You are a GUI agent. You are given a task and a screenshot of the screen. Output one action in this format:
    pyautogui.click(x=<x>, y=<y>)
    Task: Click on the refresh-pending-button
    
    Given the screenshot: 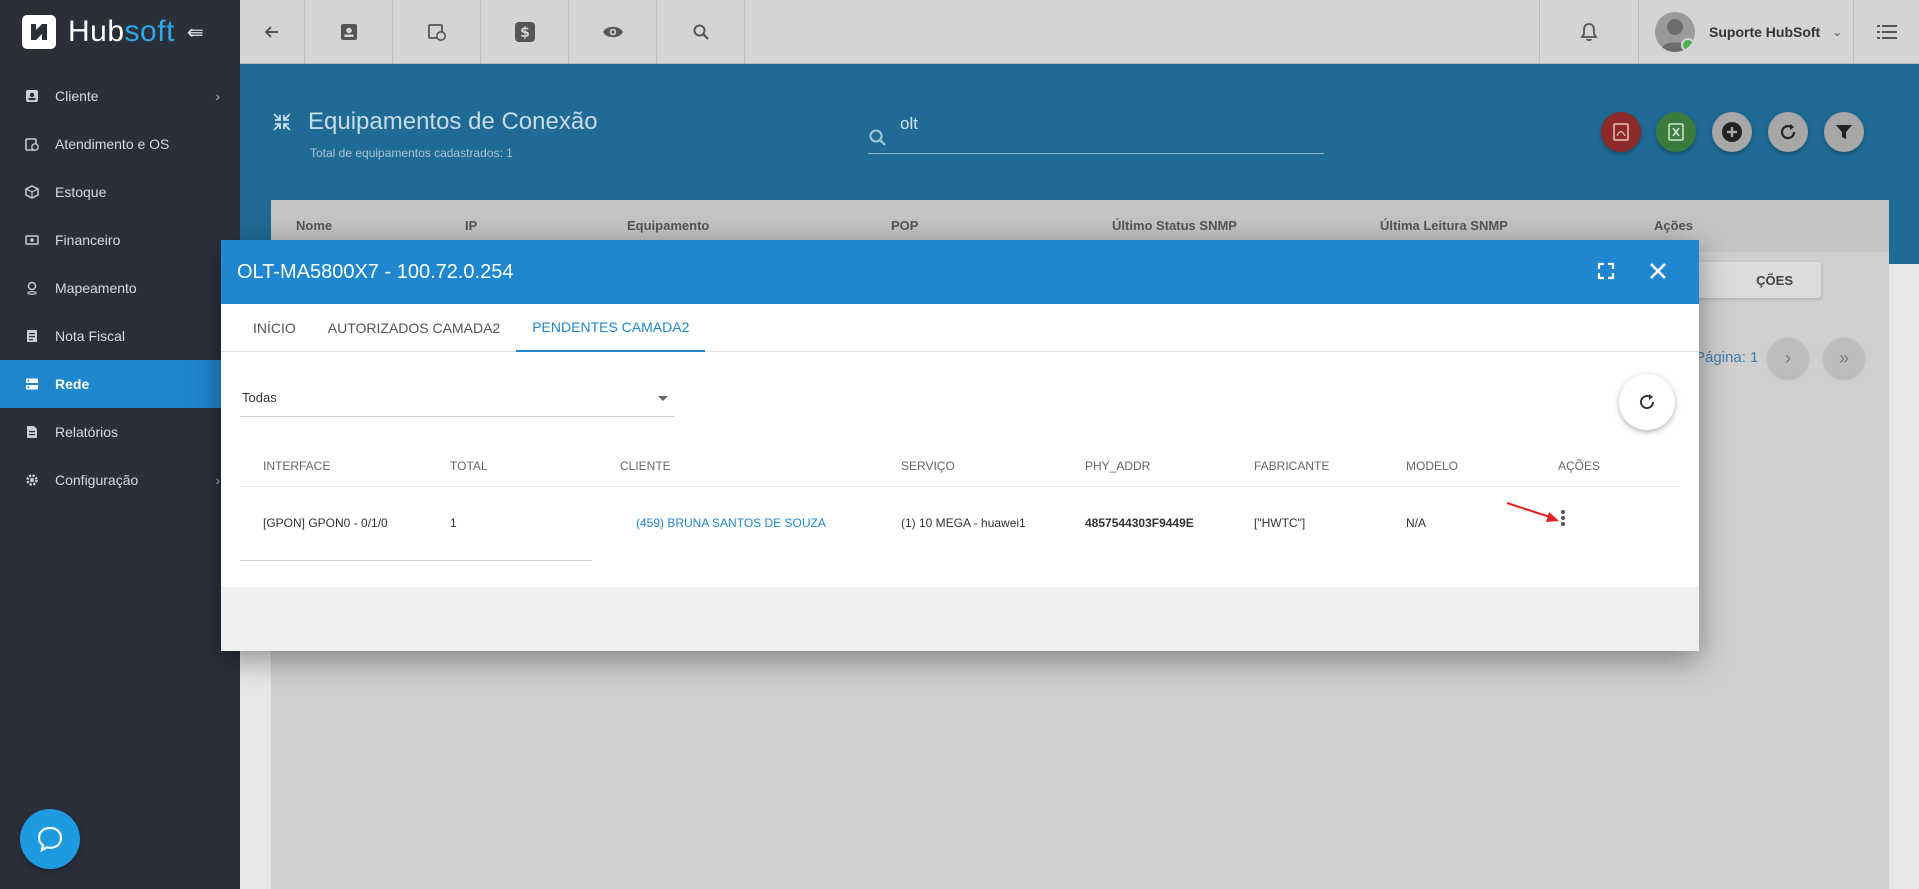 What is the action you would take?
    pyautogui.click(x=1647, y=402)
    